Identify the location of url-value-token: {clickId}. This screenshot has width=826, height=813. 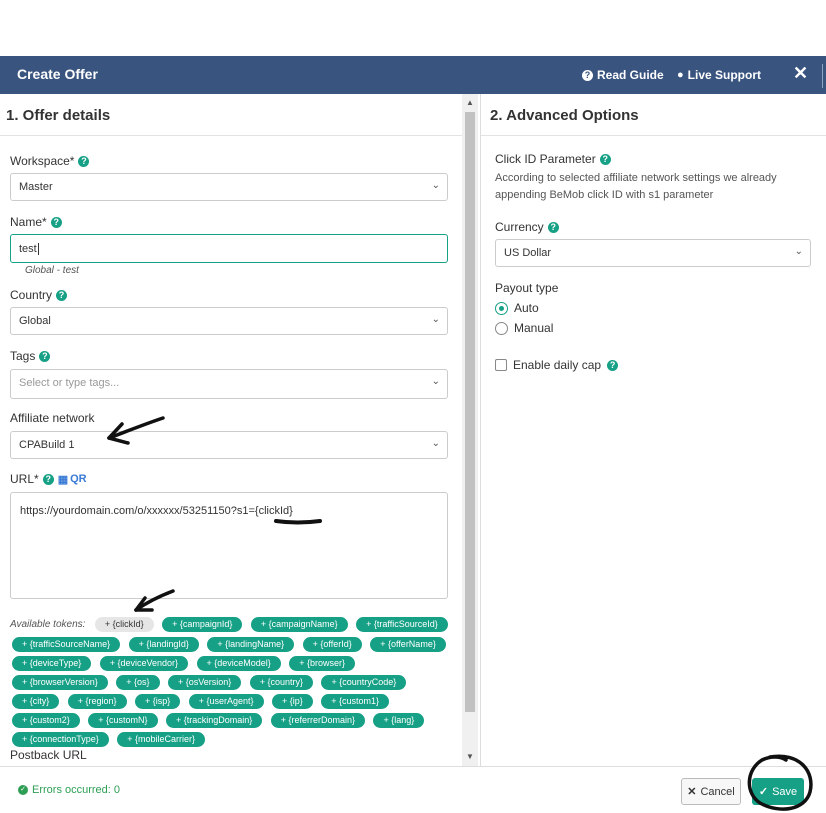
(273, 511).